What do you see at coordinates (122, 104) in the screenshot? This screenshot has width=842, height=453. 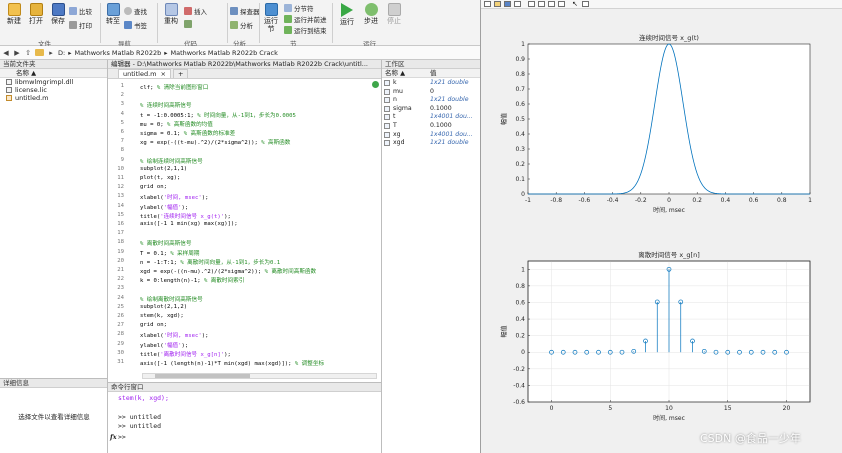 I see `line-number: 3` at bounding box center [122, 104].